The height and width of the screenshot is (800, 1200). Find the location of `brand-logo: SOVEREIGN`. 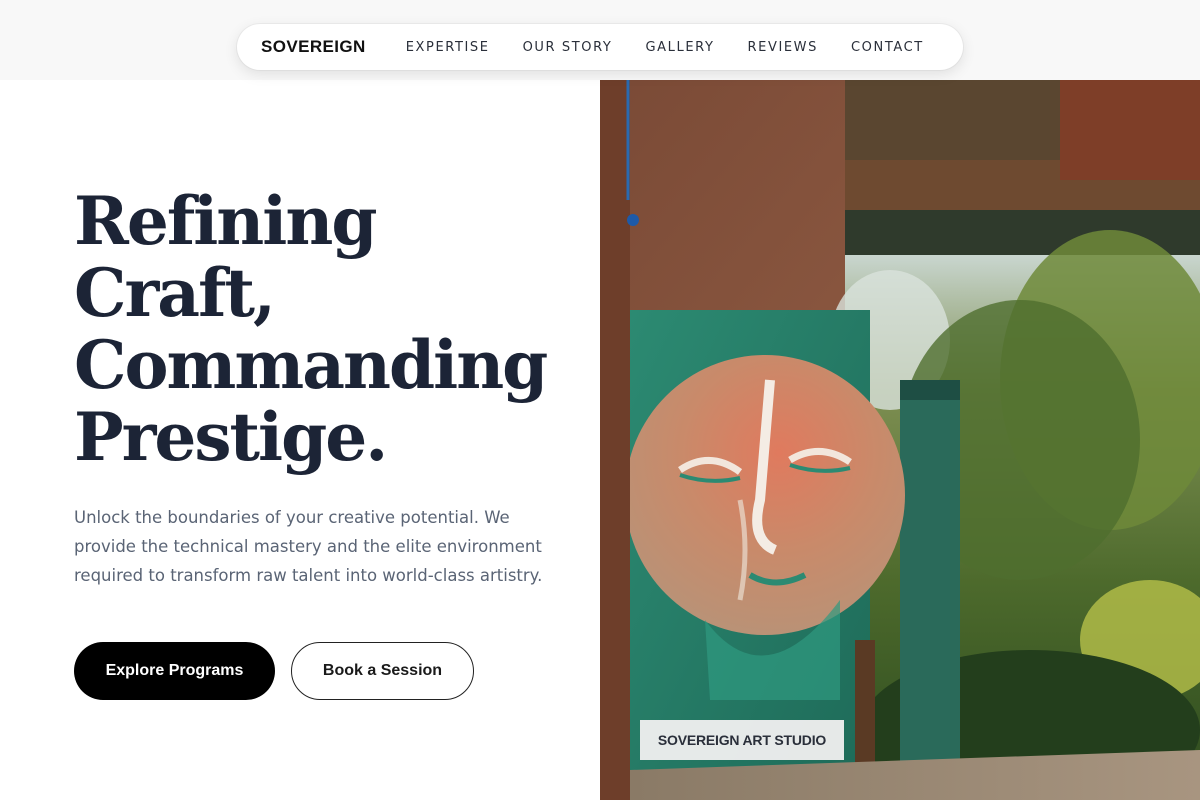

brand-logo: SOVEREIGN is located at coordinates (313, 47).